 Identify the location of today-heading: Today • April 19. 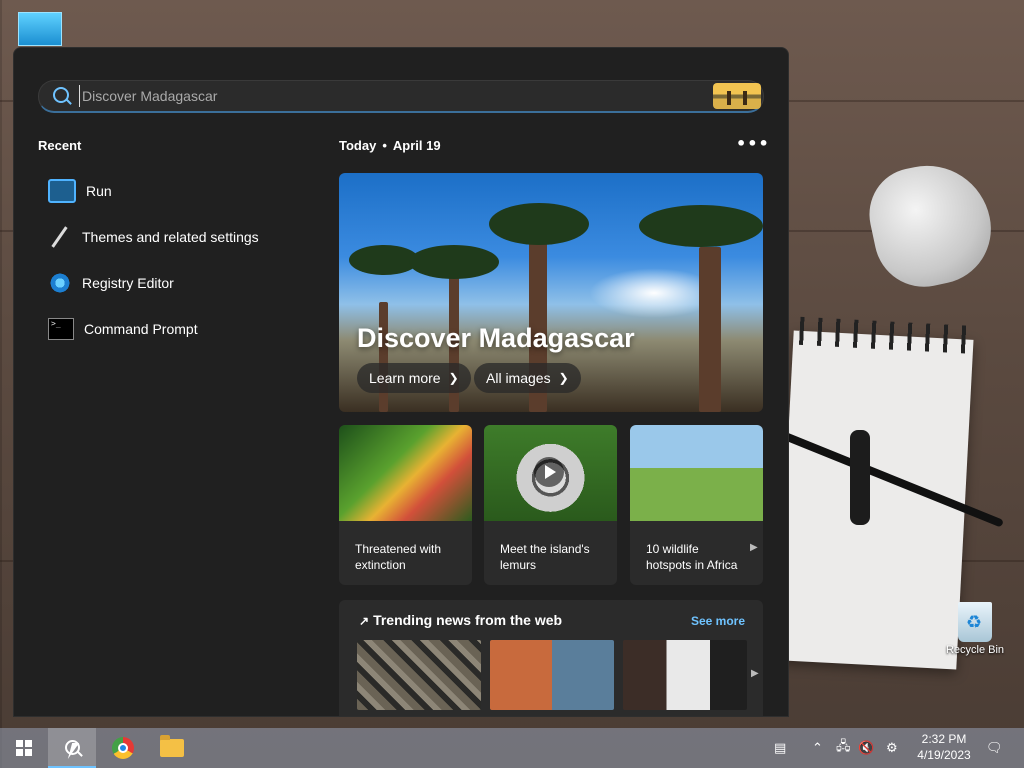
(390, 145).